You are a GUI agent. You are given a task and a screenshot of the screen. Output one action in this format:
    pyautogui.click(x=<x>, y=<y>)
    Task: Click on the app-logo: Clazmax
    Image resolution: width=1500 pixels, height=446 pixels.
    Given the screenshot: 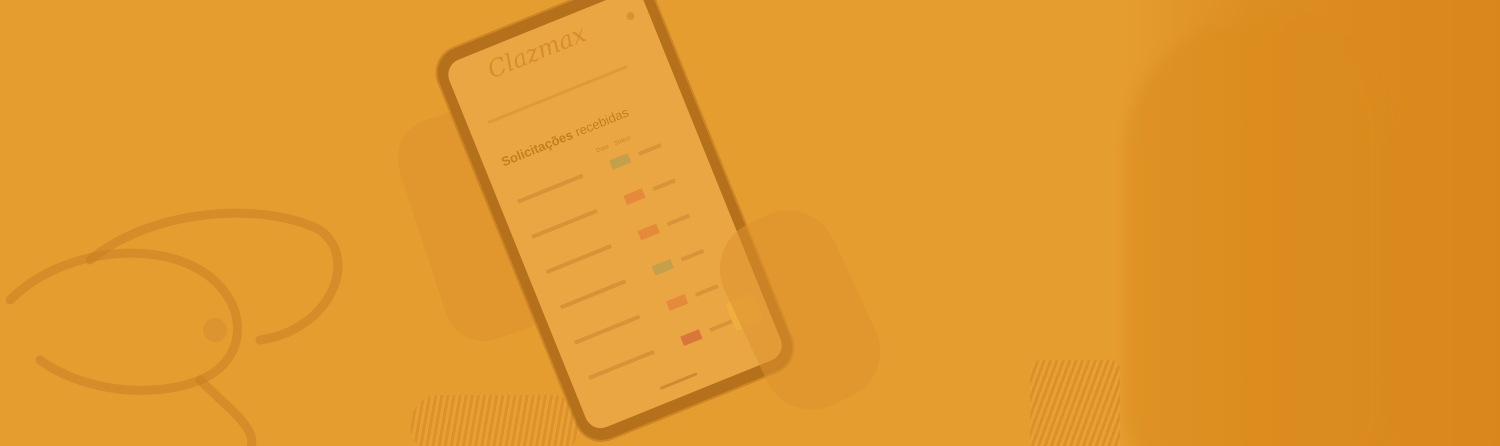 What is the action you would take?
    pyautogui.click(x=537, y=52)
    